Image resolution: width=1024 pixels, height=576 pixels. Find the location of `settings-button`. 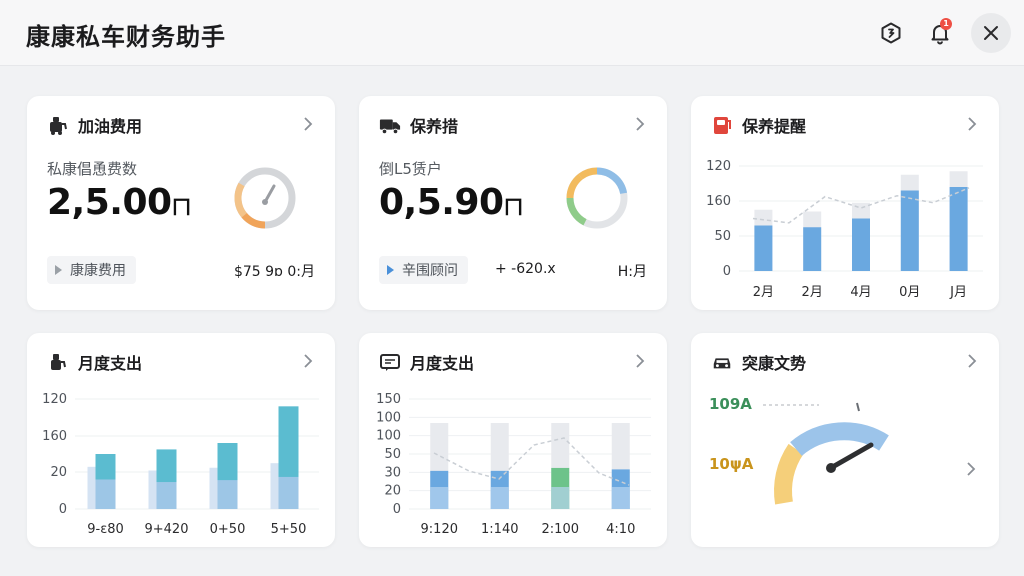

settings-button is located at coordinates (891, 33).